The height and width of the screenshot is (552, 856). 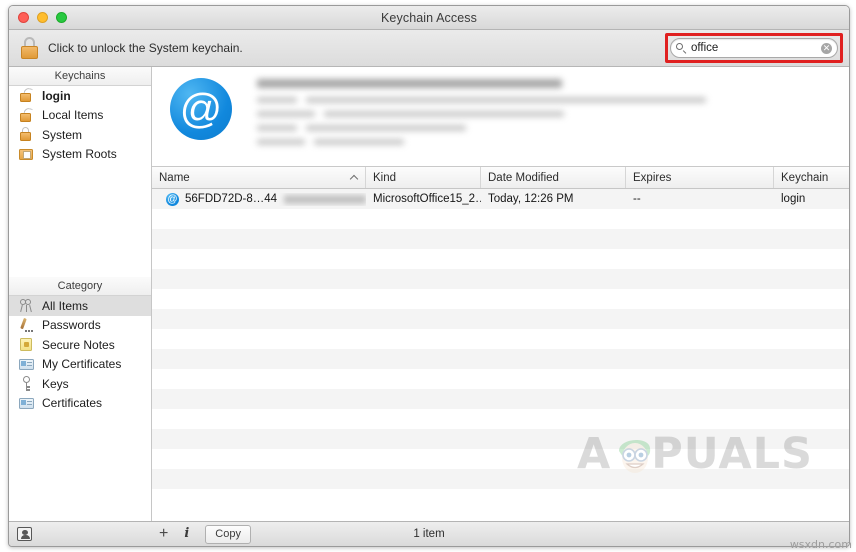 I want to click on sidebar-item-system: System, so click(x=80, y=135).